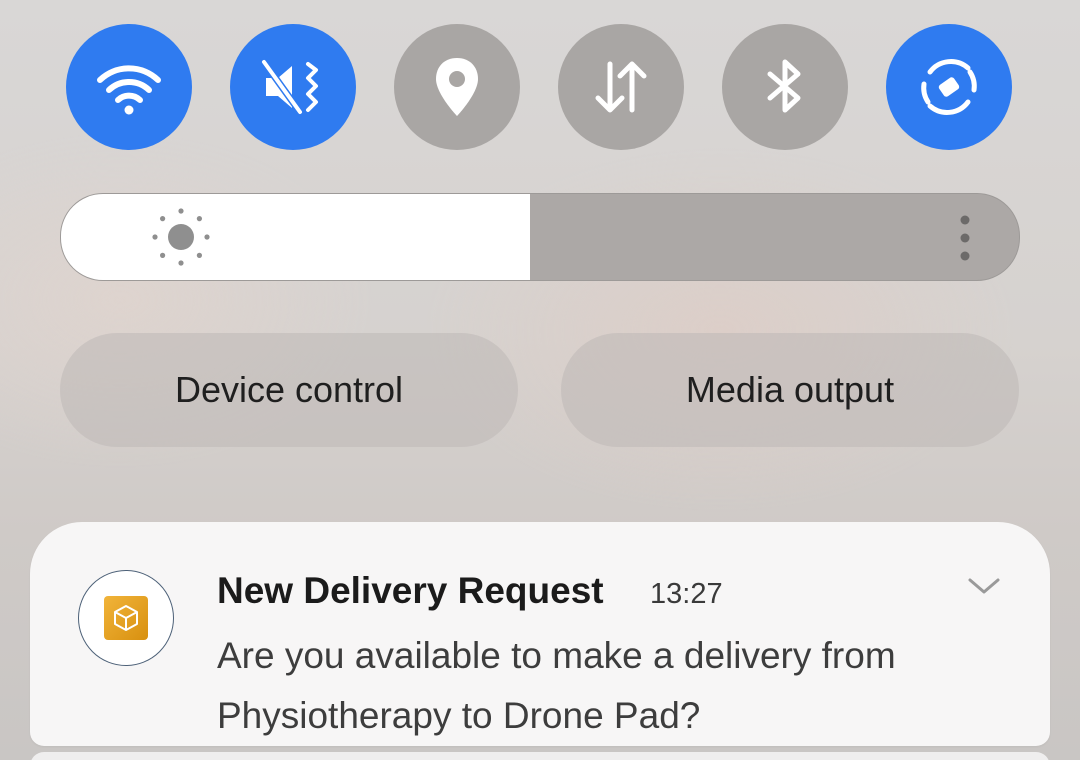 The height and width of the screenshot is (760, 1080). I want to click on delivery-app-icon, so click(126, 618).